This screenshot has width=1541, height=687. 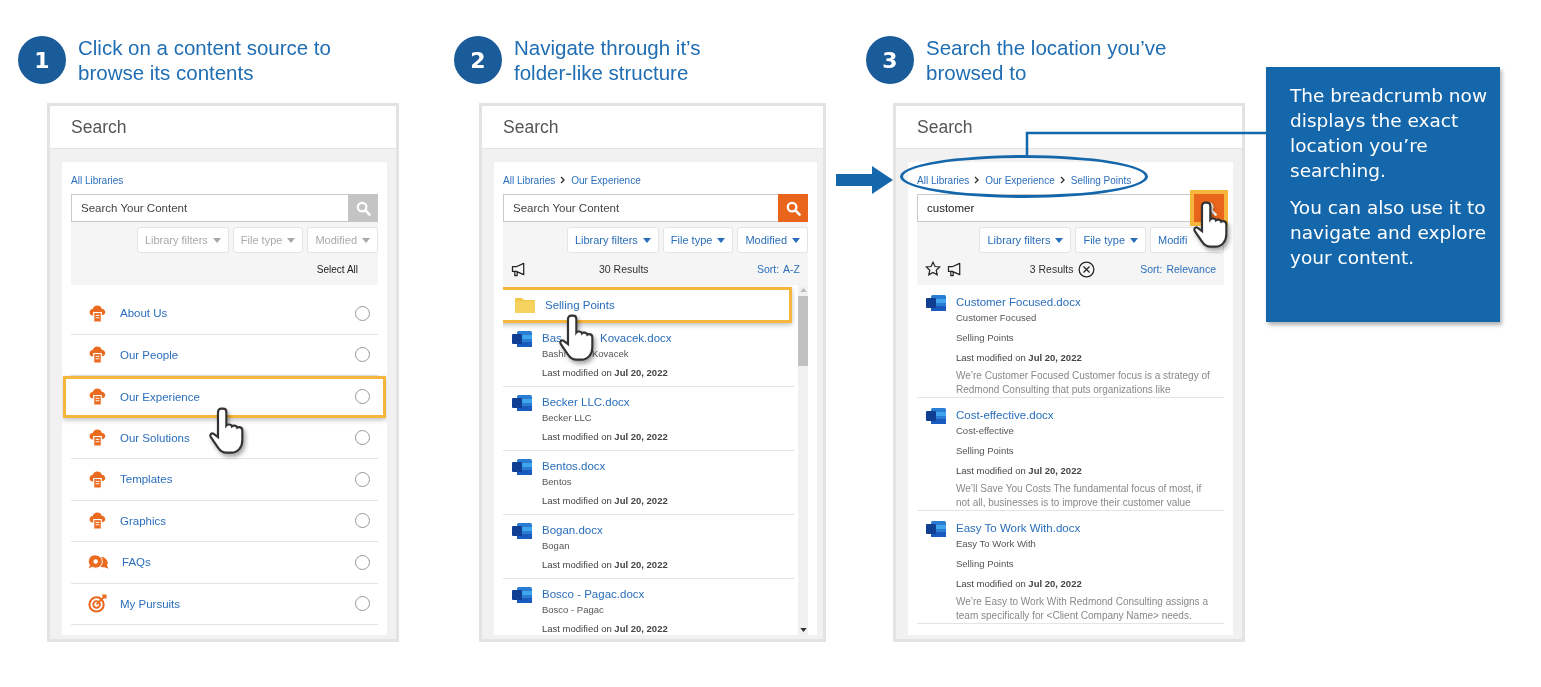 What do you see at coordinates (791, 269) in the screenshot?
I see `sort-dropdown: A-Z` at bounding box center [791, 269].